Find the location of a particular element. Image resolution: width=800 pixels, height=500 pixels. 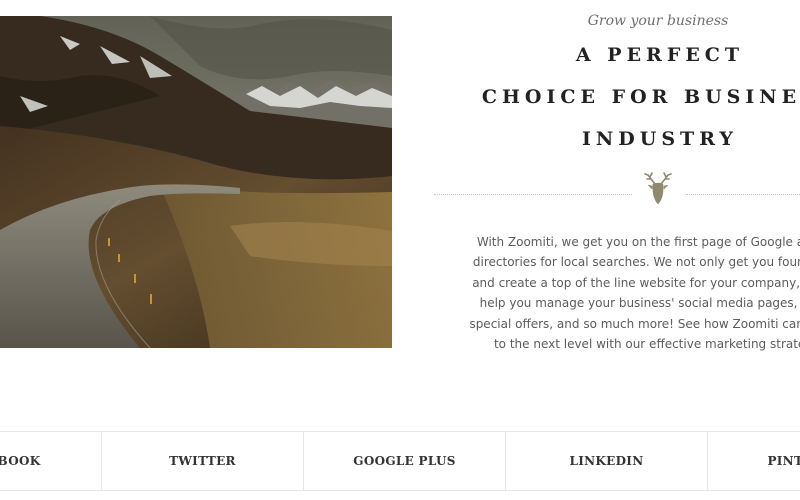

social-link-facebook: FACEBOOK is located at coordinates (51, 461).